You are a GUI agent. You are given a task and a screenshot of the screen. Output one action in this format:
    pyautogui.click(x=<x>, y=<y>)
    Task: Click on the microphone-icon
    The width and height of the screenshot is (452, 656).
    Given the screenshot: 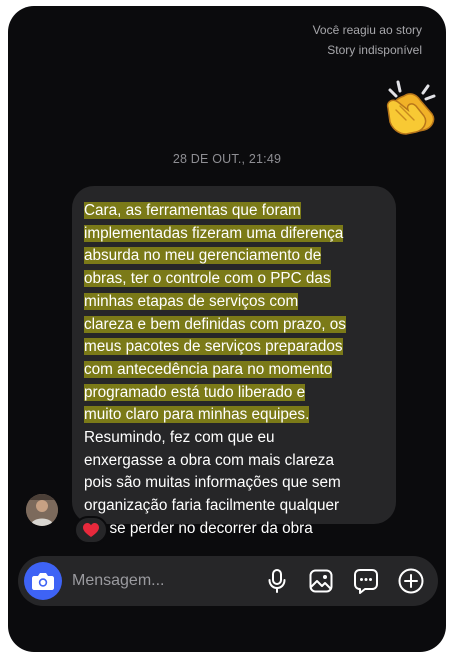 What is the action you would take?
    pyautogui.click(x=277, y=581)
    